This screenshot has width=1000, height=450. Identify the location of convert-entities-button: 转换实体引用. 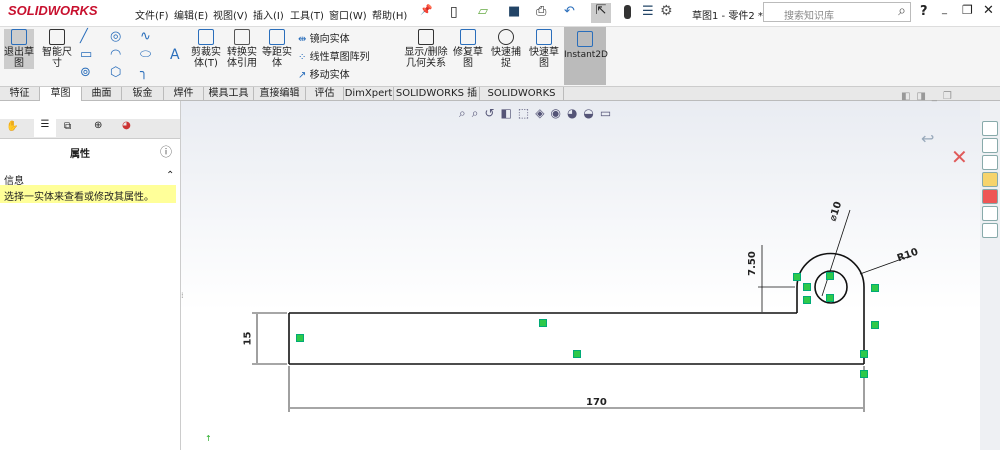
(242, 49).